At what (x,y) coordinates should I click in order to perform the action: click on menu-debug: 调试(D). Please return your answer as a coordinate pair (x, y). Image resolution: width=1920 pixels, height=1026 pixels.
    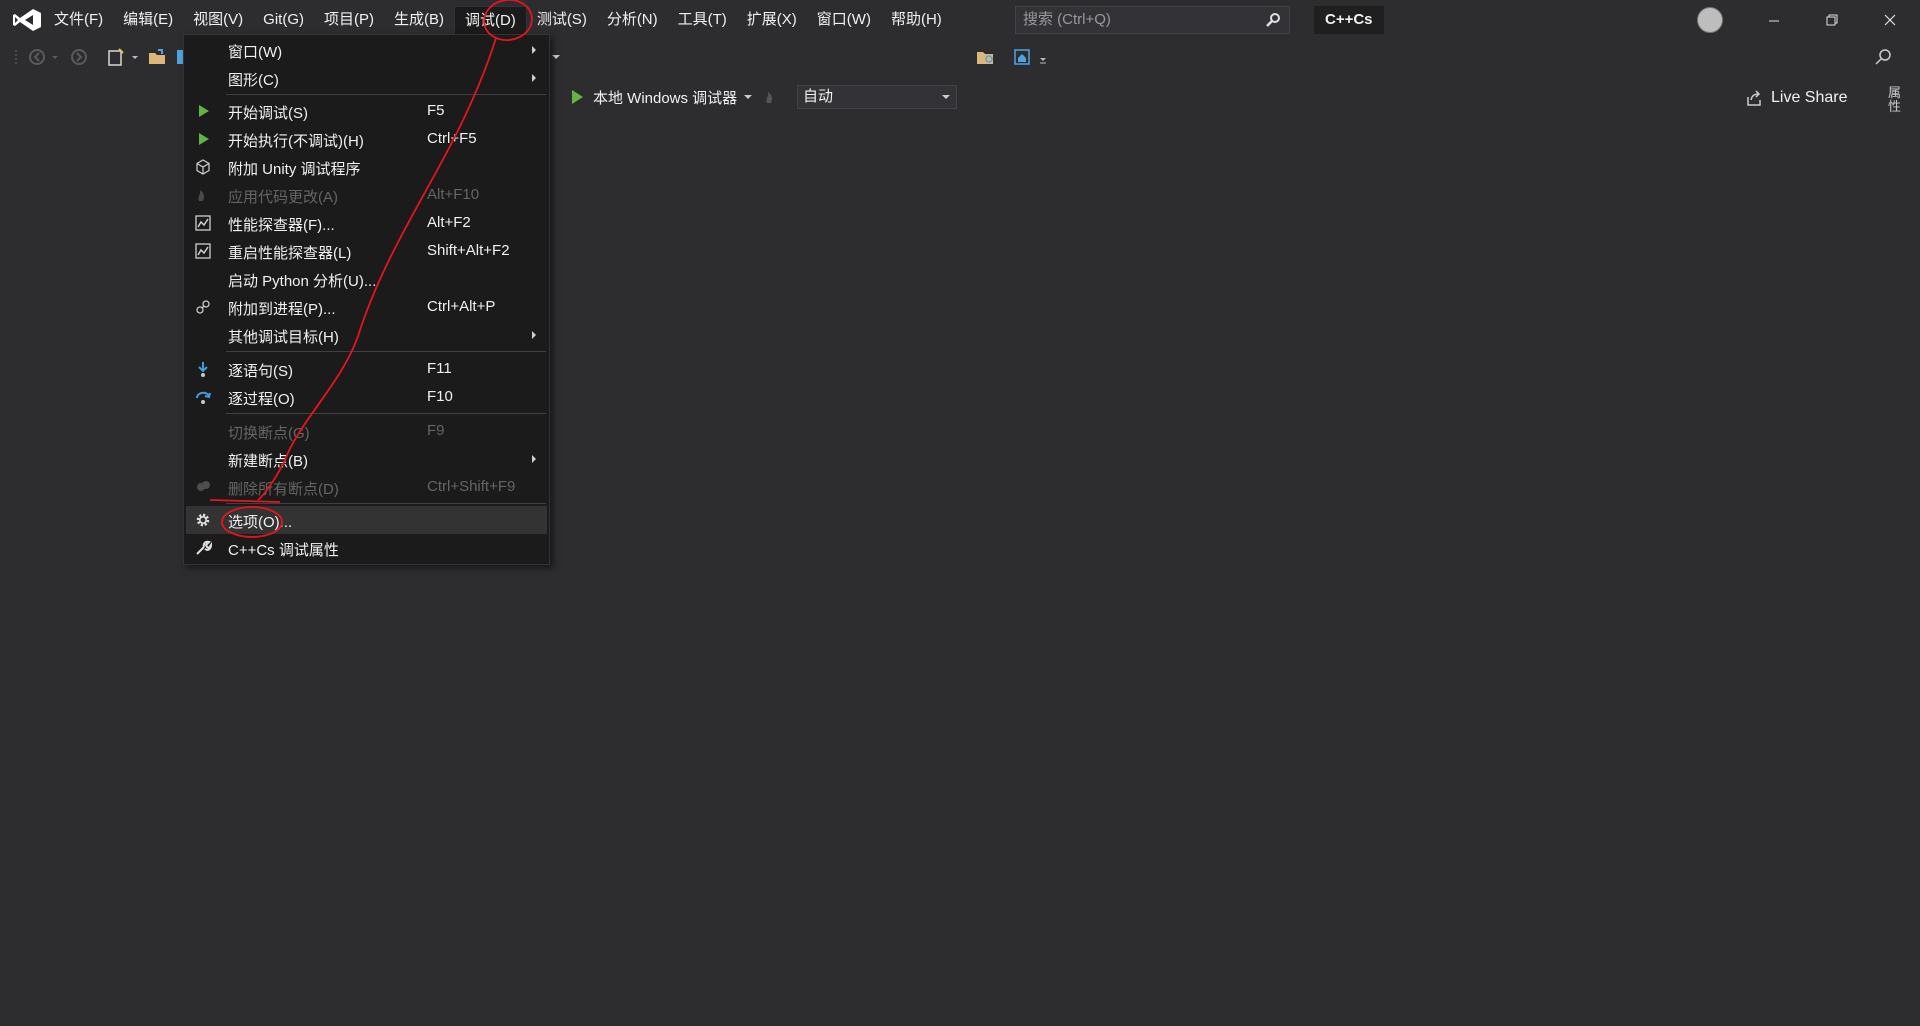
    Looking at the image, I should click on (490, 20).